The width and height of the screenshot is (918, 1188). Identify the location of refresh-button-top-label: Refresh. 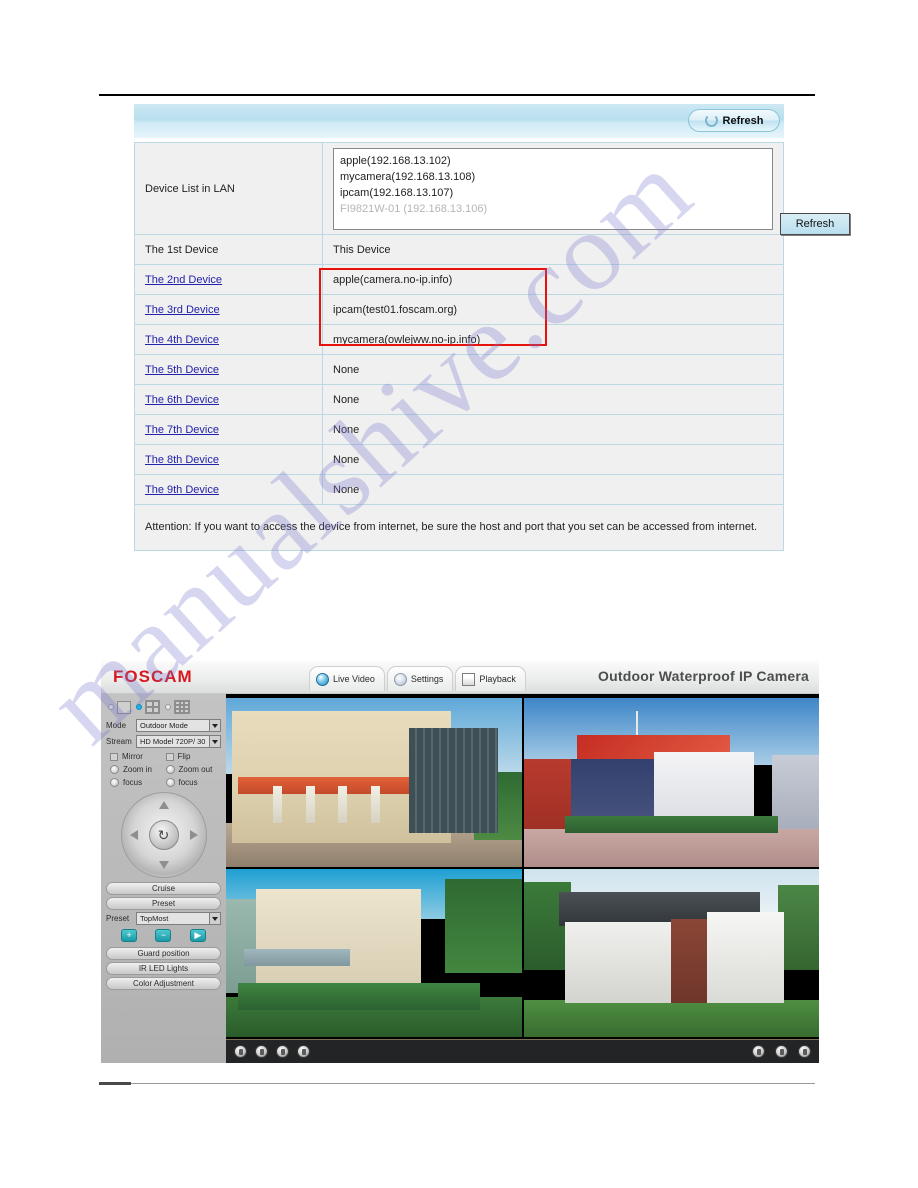
(743, 120).